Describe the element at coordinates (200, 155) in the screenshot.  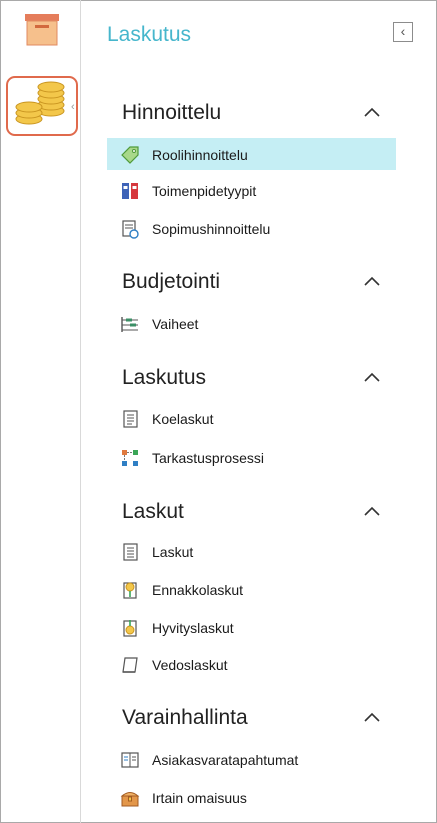
I see `nav-item-label: Roolihinnoittelu` at that location.